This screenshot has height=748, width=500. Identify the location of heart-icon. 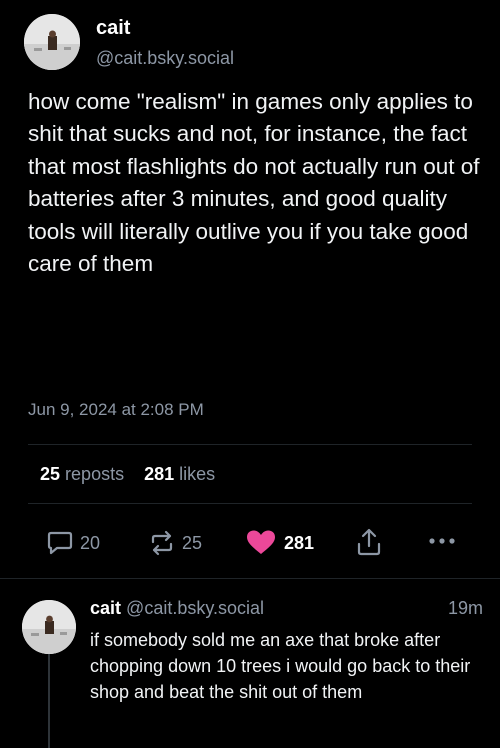
(261, 542).